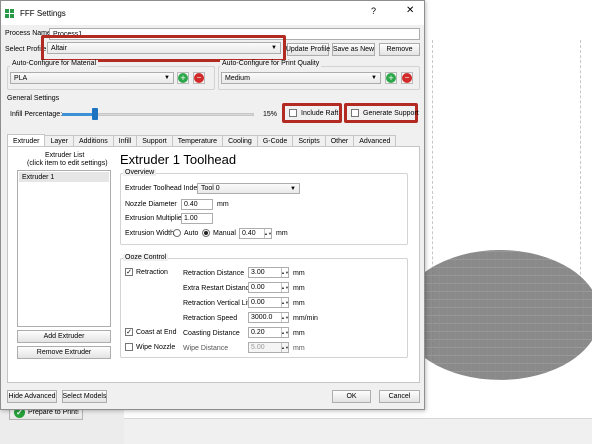  I want to click on cancel-button: Cancel, so click(399, 396).